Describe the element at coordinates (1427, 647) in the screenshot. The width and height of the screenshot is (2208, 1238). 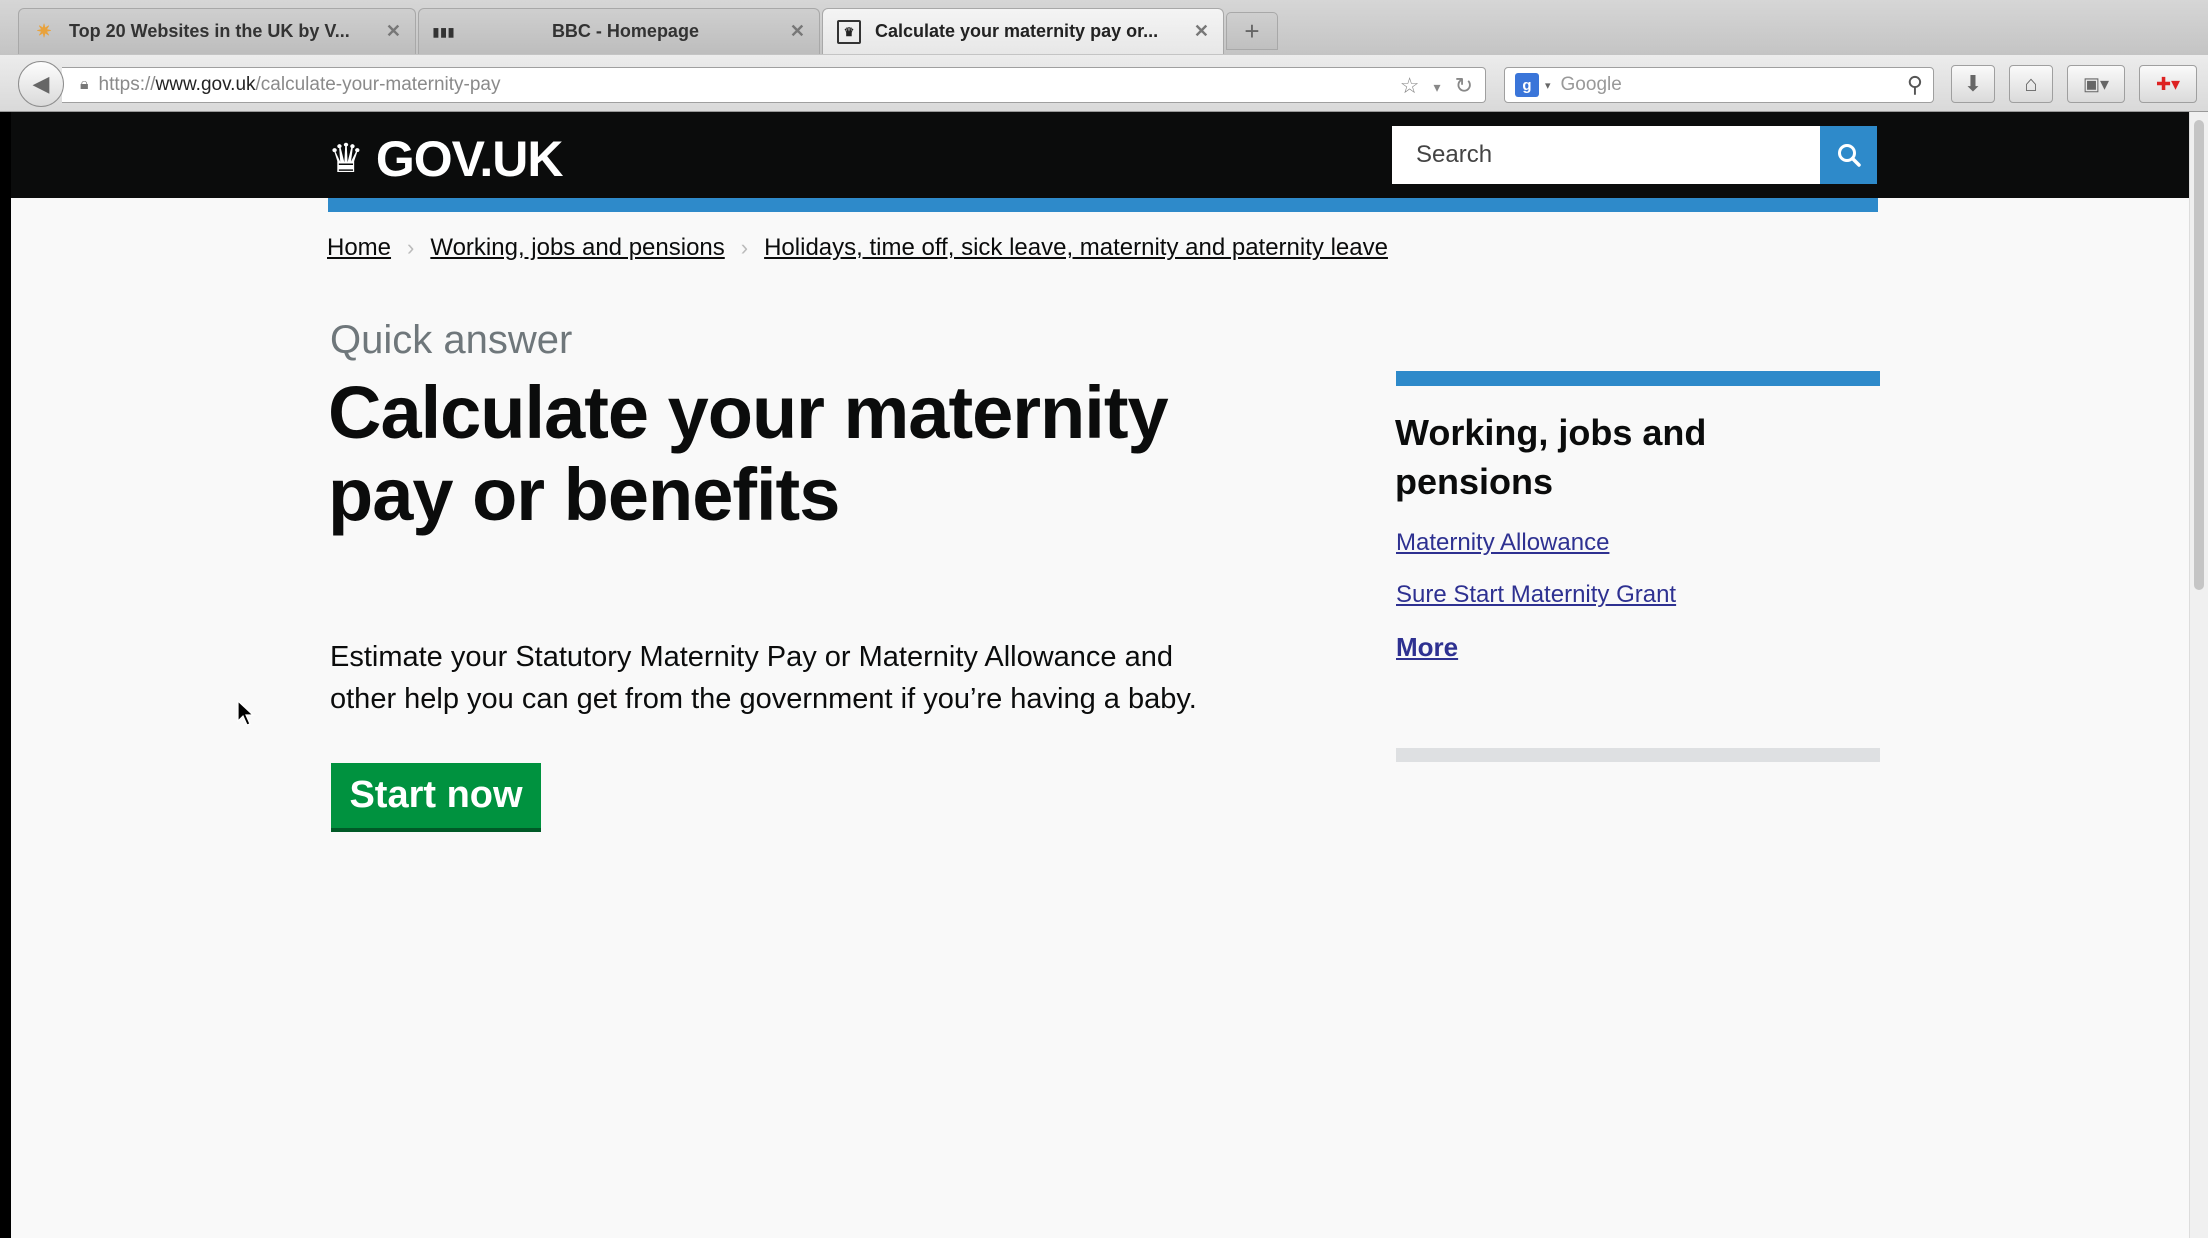
I see `sidebar-more-link: More` at that location.